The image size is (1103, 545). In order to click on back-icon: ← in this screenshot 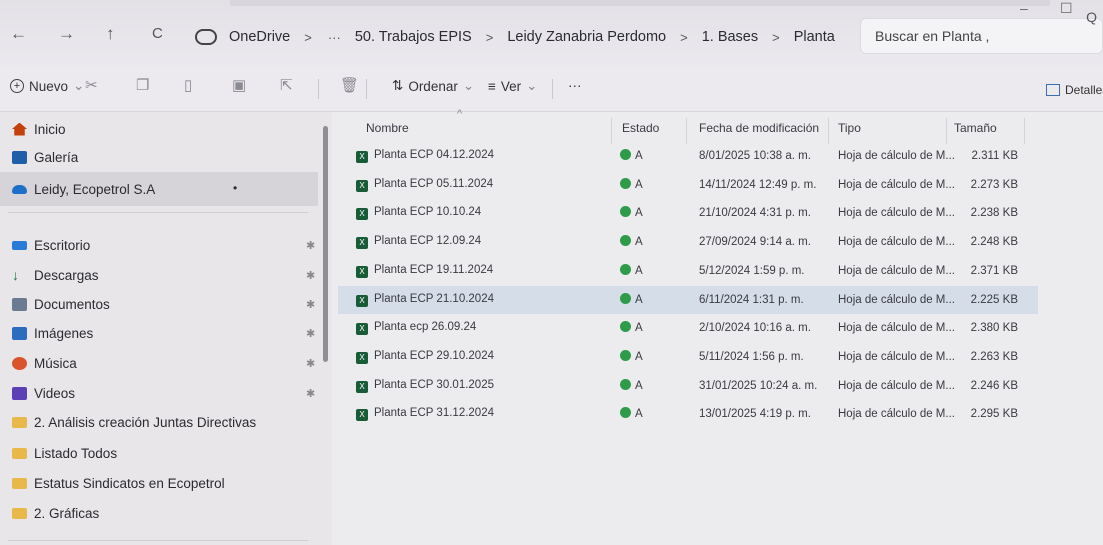, I will do `click(18, 33)`.